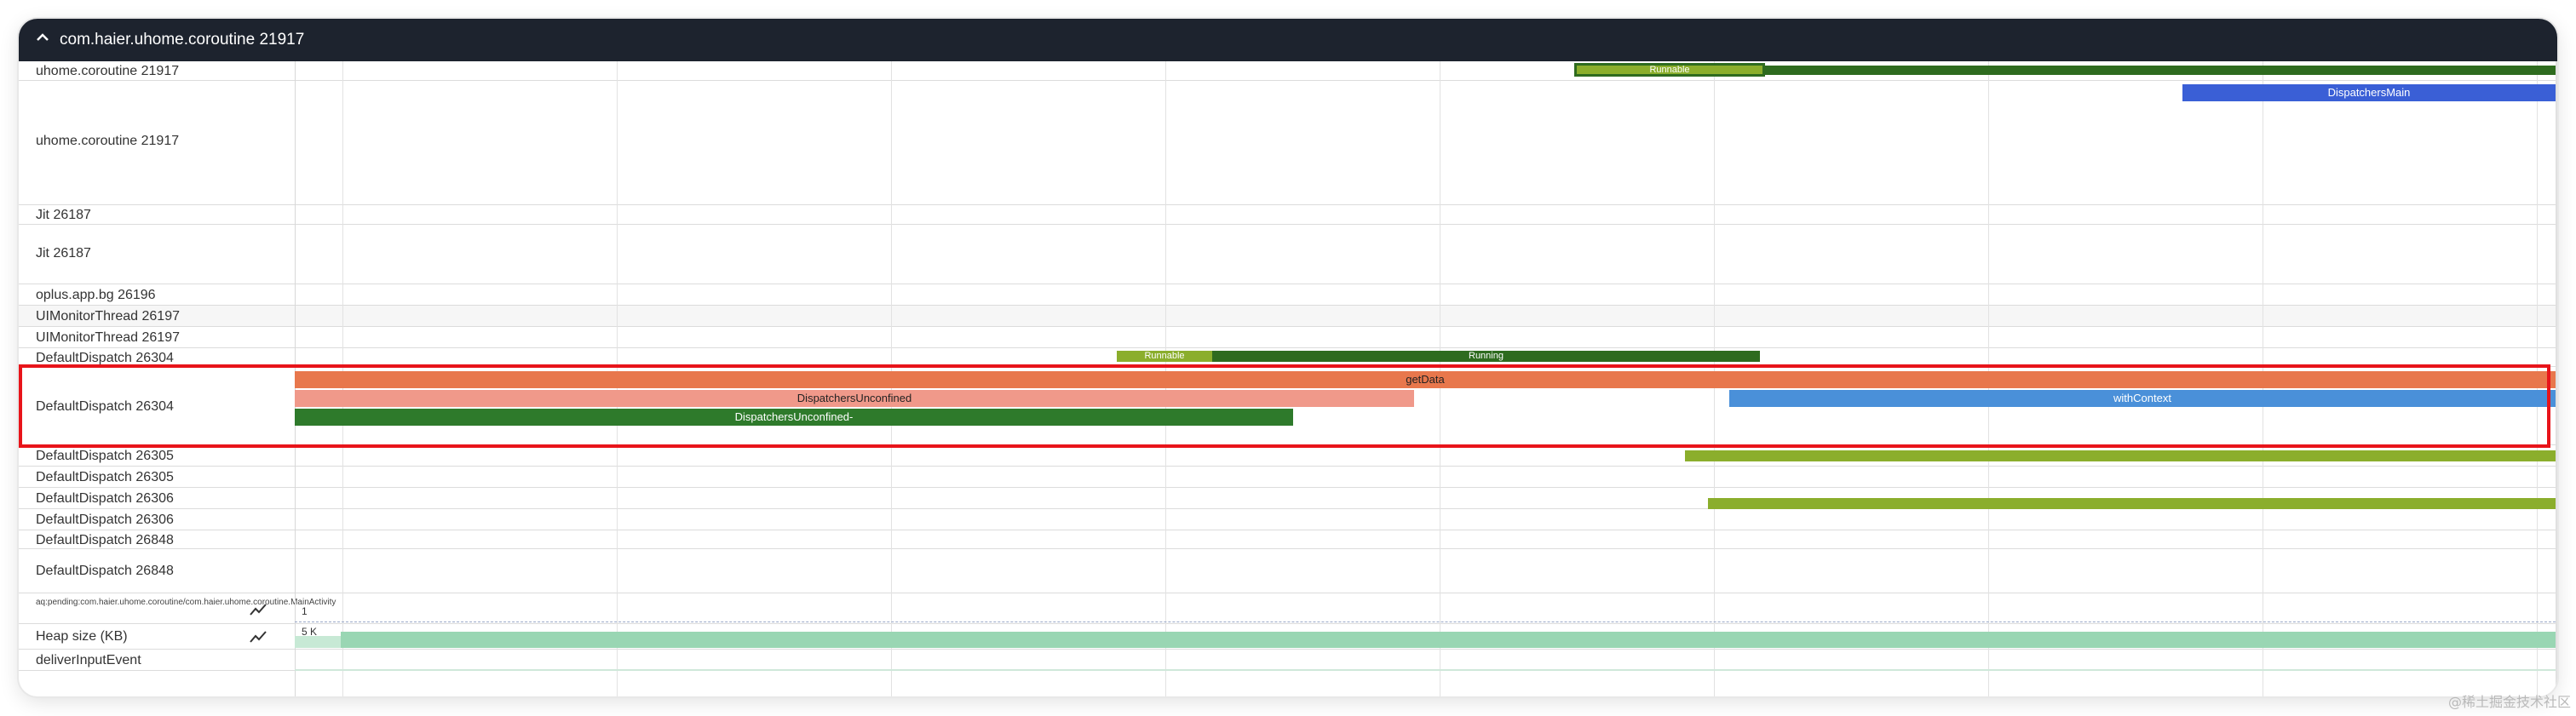 The image size is (2576, 716). I want to click on track-row: DefaultDispatch 26306, so click(1288, 519).